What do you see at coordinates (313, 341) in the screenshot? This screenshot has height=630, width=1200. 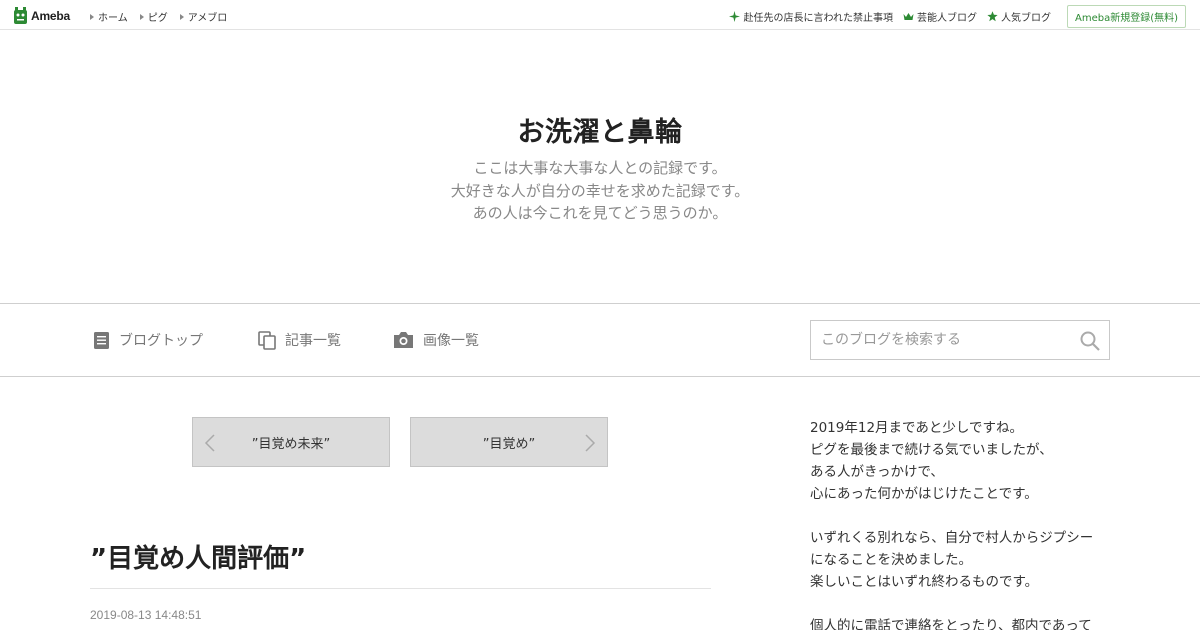 I see `nav-article-list-label: 記事一覧` at bounding box center [313, 341].